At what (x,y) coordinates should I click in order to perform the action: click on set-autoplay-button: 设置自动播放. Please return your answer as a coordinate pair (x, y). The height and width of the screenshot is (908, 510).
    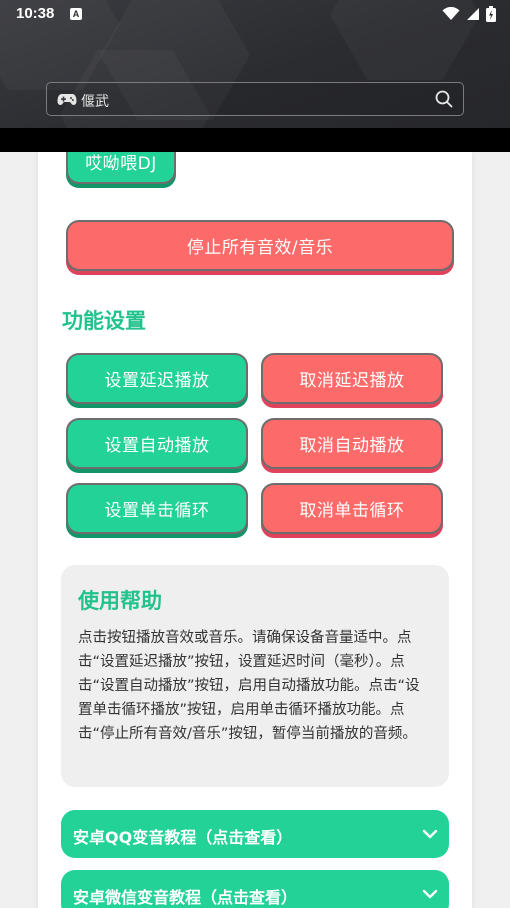
    Looking at the image, I should click on (157, 443).